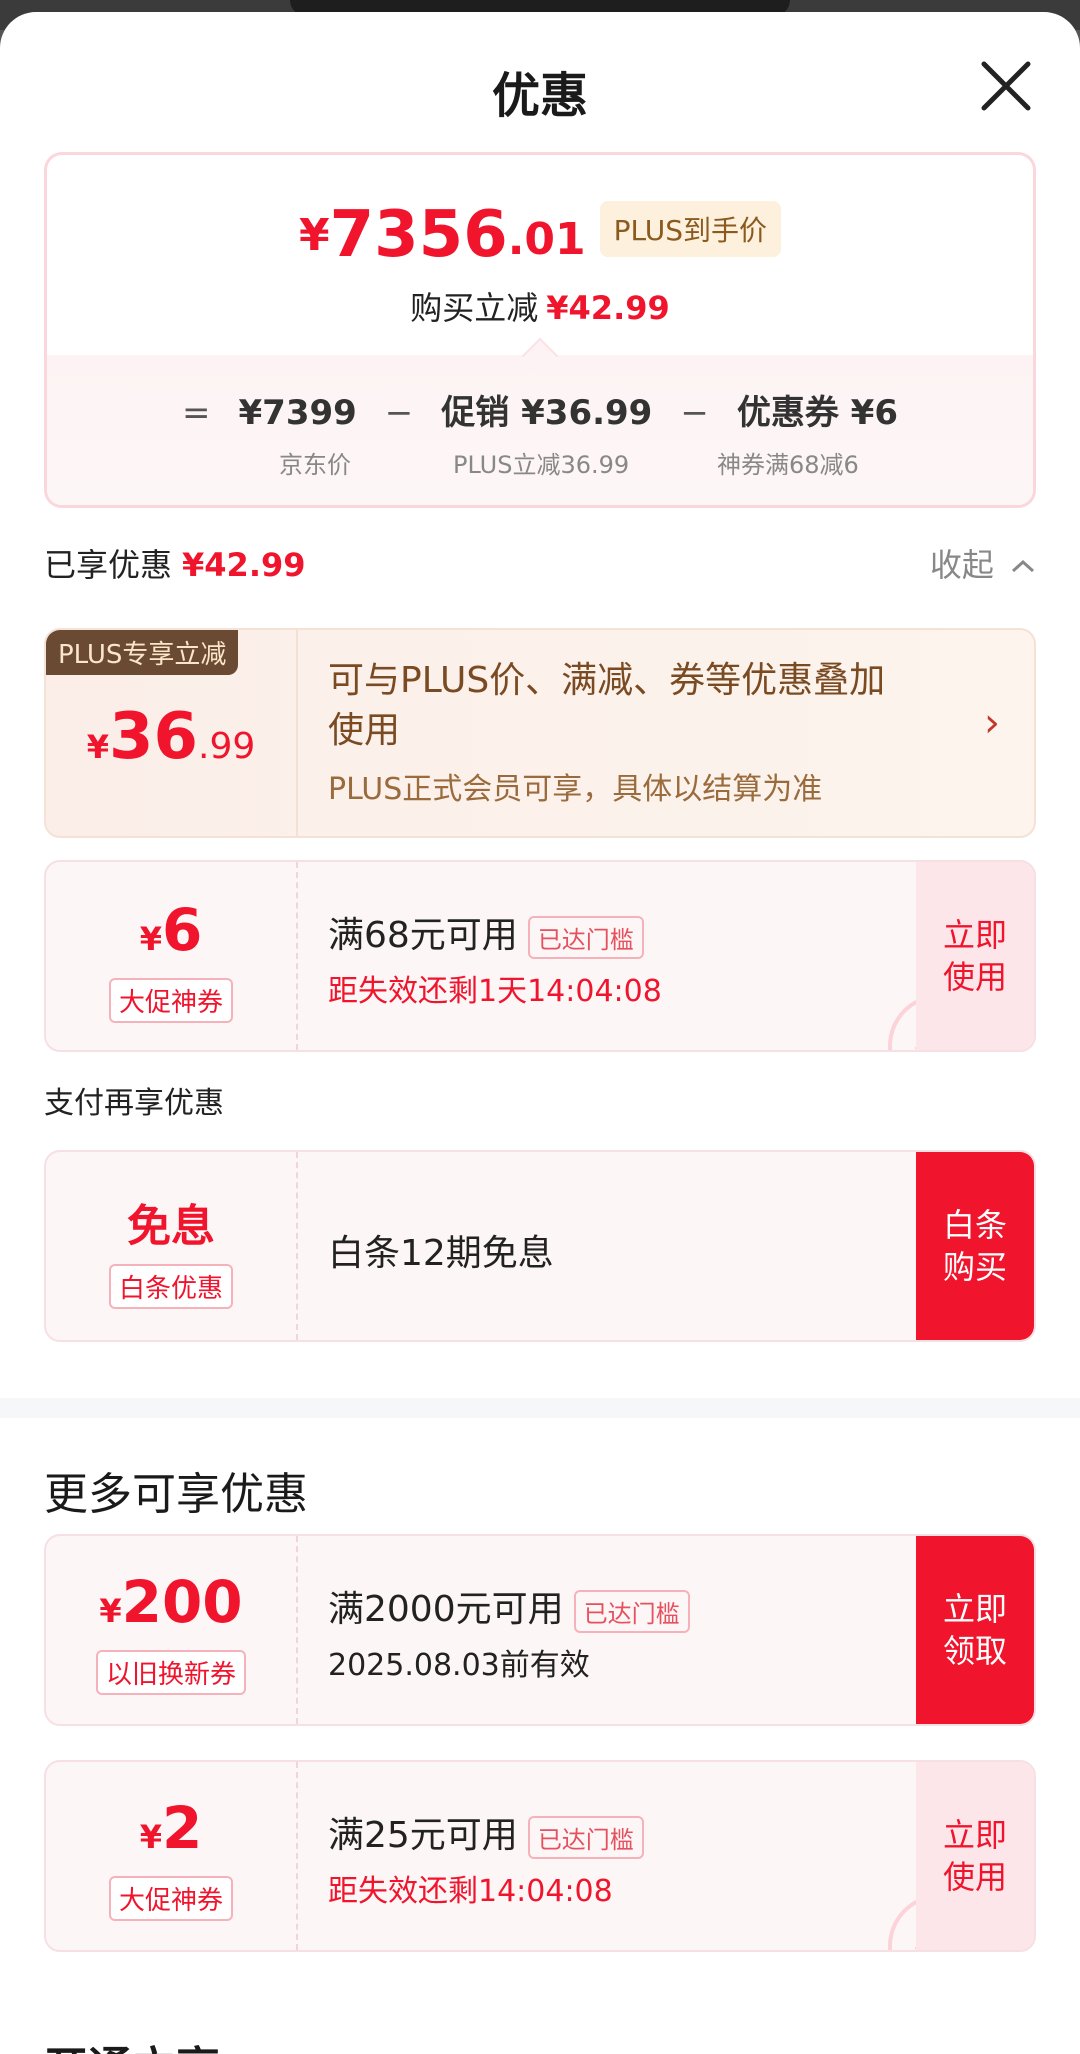 This screenshot has height=2054, width=1080. I want to click on coupon-amount: ¥6, so click(171, 930).